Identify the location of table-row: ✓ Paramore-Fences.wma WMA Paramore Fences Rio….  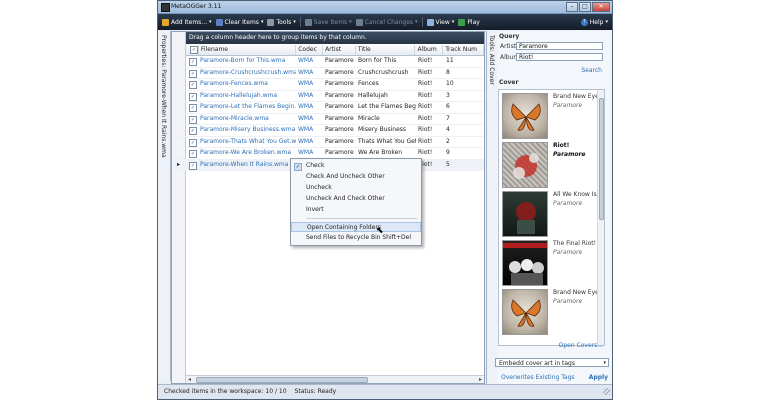
(328, 85).